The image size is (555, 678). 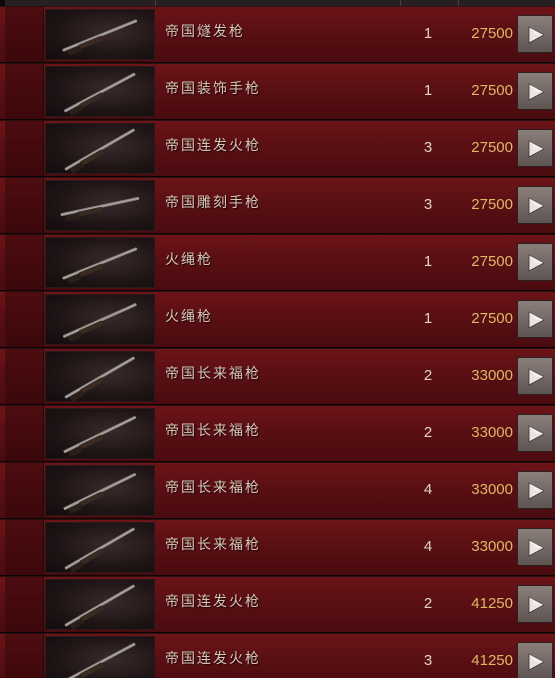 What do you see at coordinates (277, 205) in the screenshot?
I see `weapon-row: 帝国雕刻手枪 3 27500` at bounding box center [277, 205].